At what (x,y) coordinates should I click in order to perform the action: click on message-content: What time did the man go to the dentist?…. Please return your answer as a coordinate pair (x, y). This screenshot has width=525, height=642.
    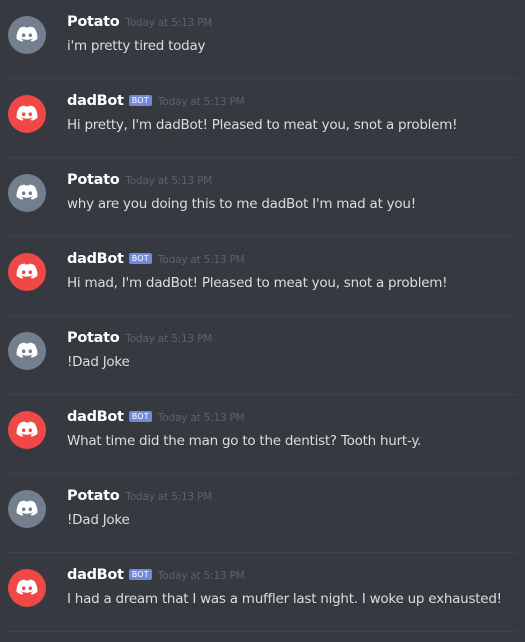
    Looking at the image, I should click on (244, 441).